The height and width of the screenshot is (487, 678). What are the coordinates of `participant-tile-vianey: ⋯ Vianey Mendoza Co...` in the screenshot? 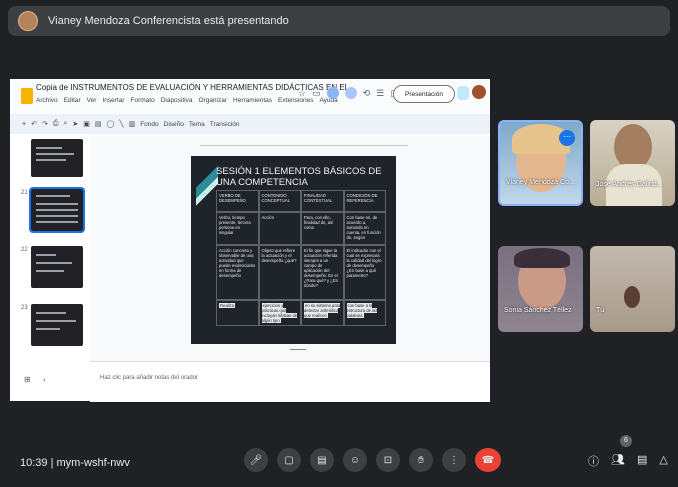 It's located at (540, 163).